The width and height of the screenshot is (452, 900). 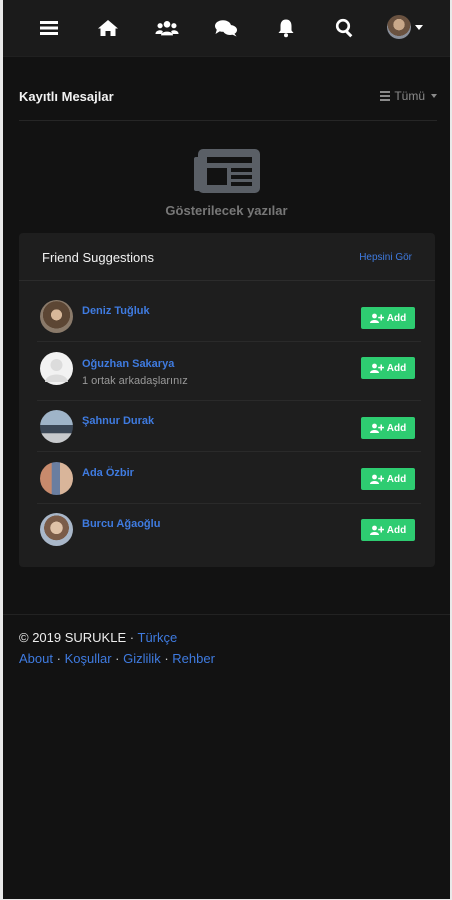 I want to click on mutual-friends-text: 1 ortak arkadaşlarınız, so click(x=135, y=381).